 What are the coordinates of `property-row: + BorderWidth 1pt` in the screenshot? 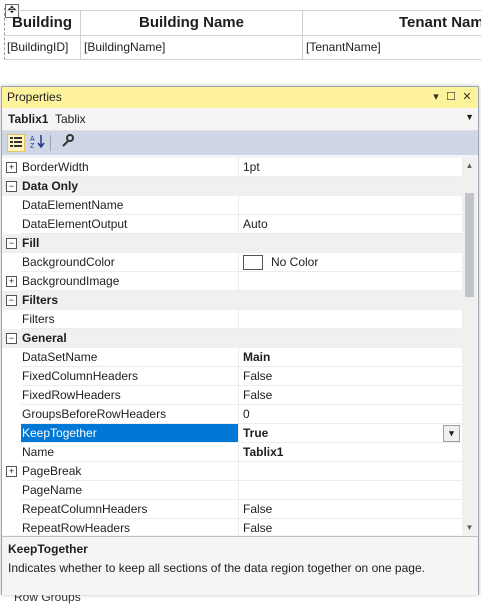 It's located at (232, 167).